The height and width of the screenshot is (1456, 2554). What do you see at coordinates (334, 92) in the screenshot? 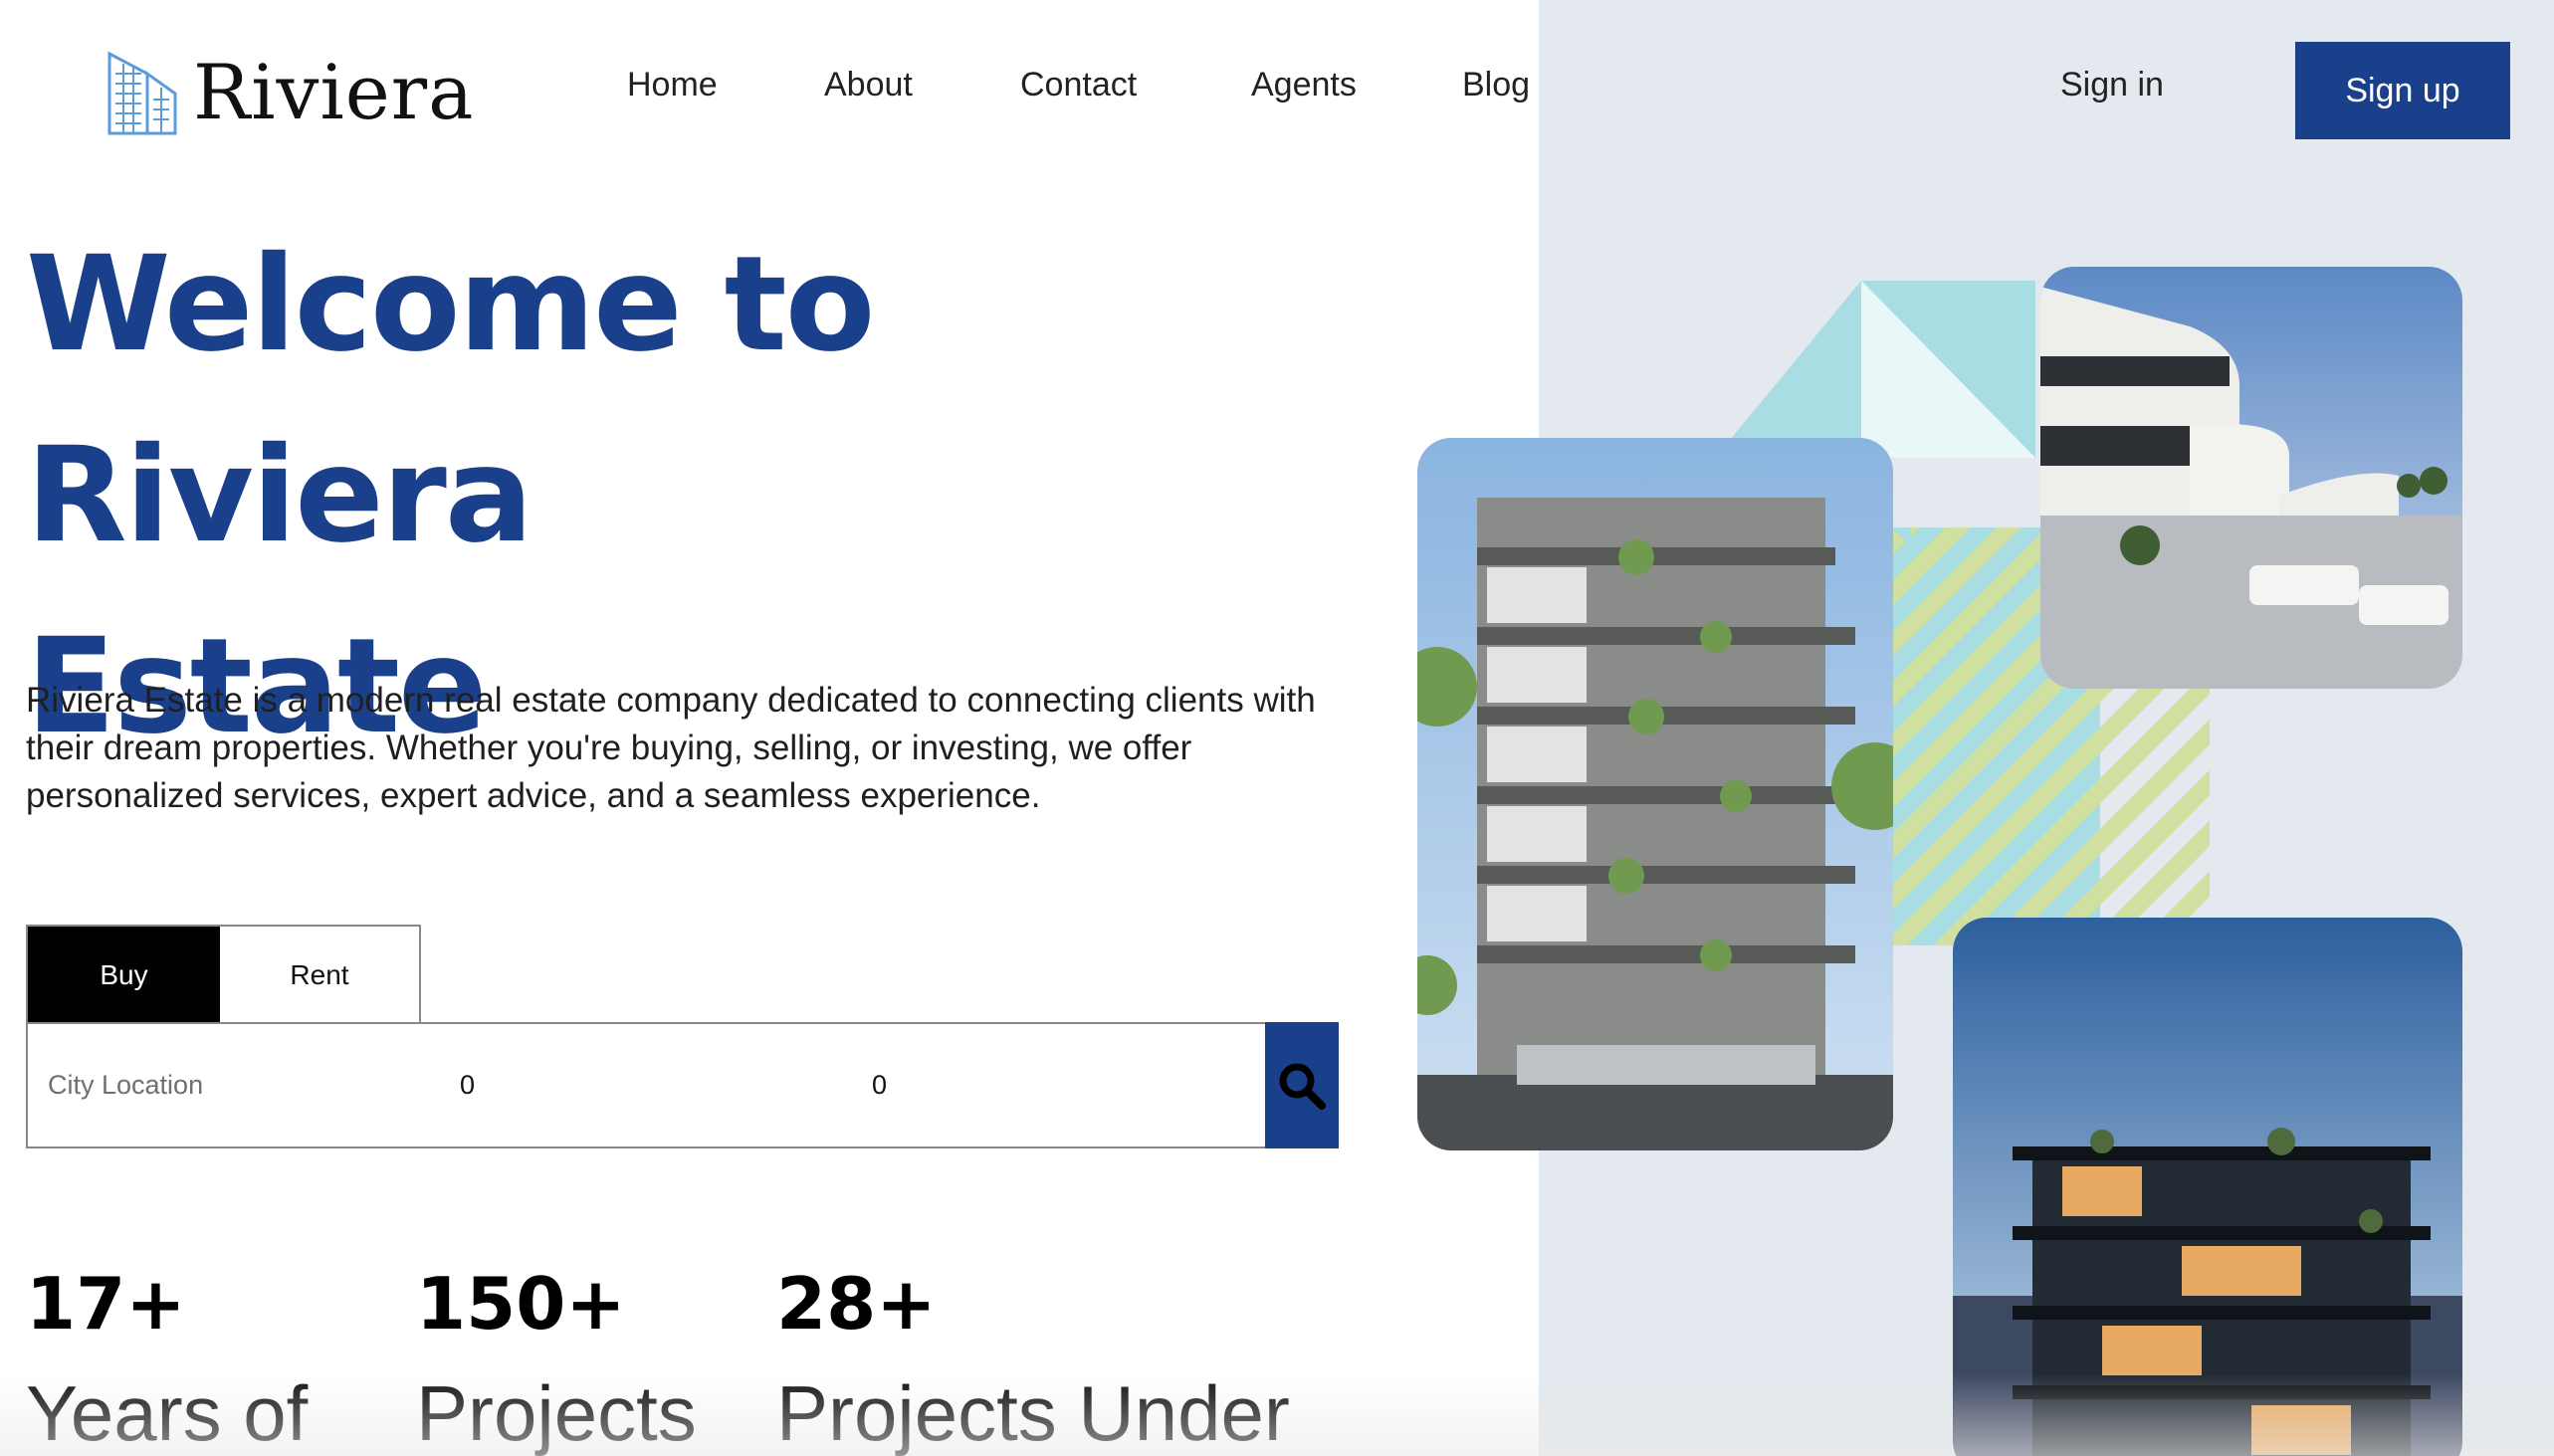
I see `brand-name: Riviera` at bounding box center [334, 92].